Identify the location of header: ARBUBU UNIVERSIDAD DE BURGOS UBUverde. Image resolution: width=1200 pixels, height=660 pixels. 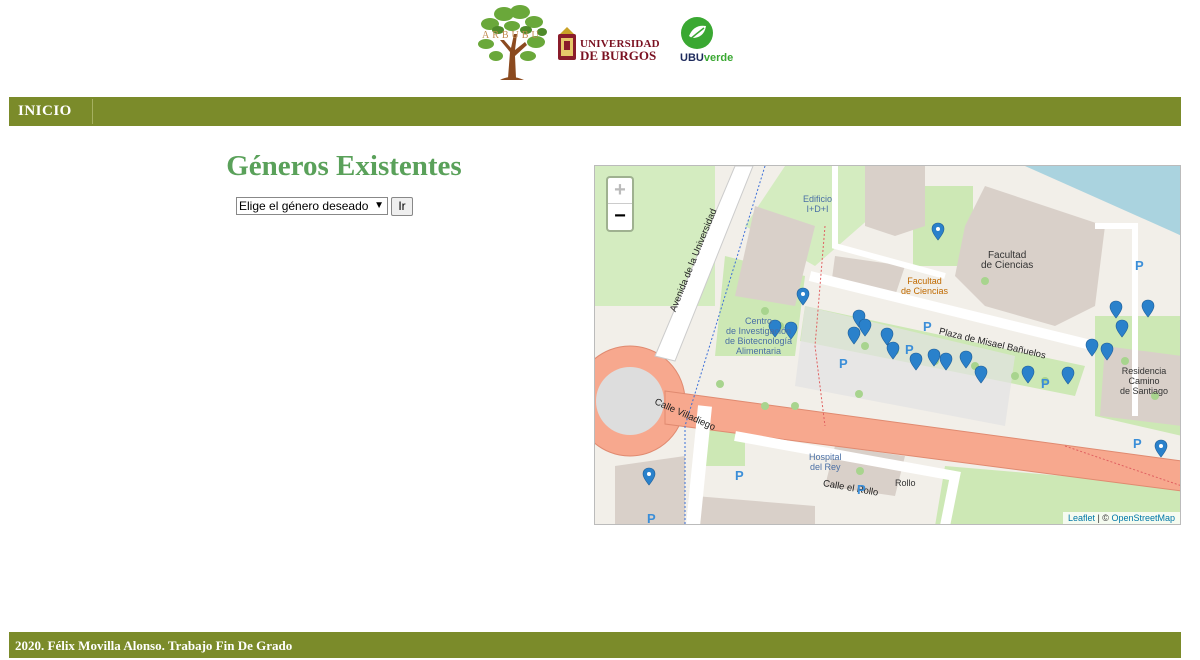
(600, 48).